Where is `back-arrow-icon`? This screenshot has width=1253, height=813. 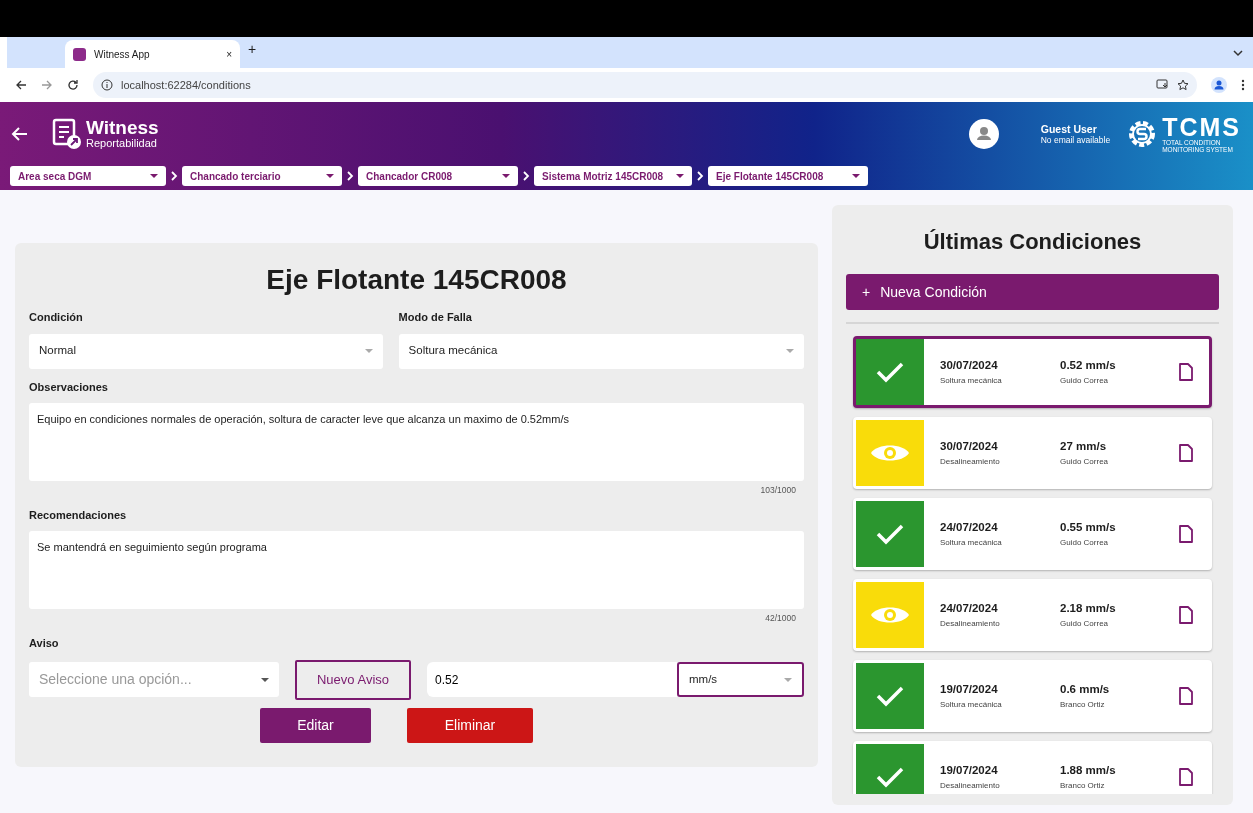
back-arrow-icon is located at coordinates (19, 134).